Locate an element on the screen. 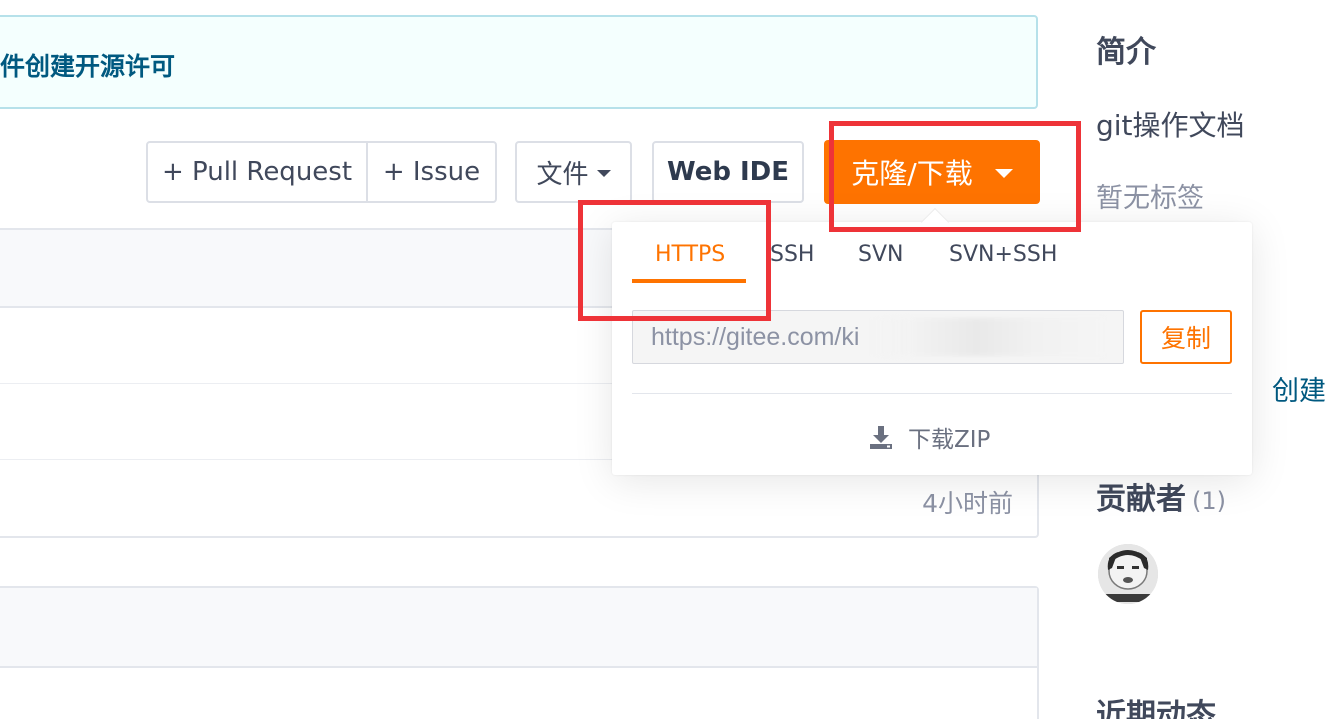  highlight-box-https is located at coordinates (674, 260).